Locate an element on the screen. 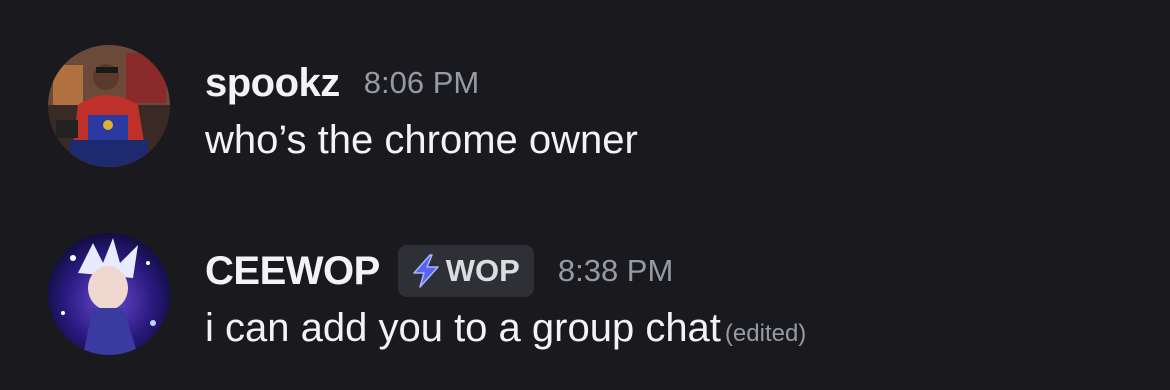 Image resolution: width=1170 pixels, height=390 pixels. message-text: who’s the chrome owner is located at coordinates (421, 140).